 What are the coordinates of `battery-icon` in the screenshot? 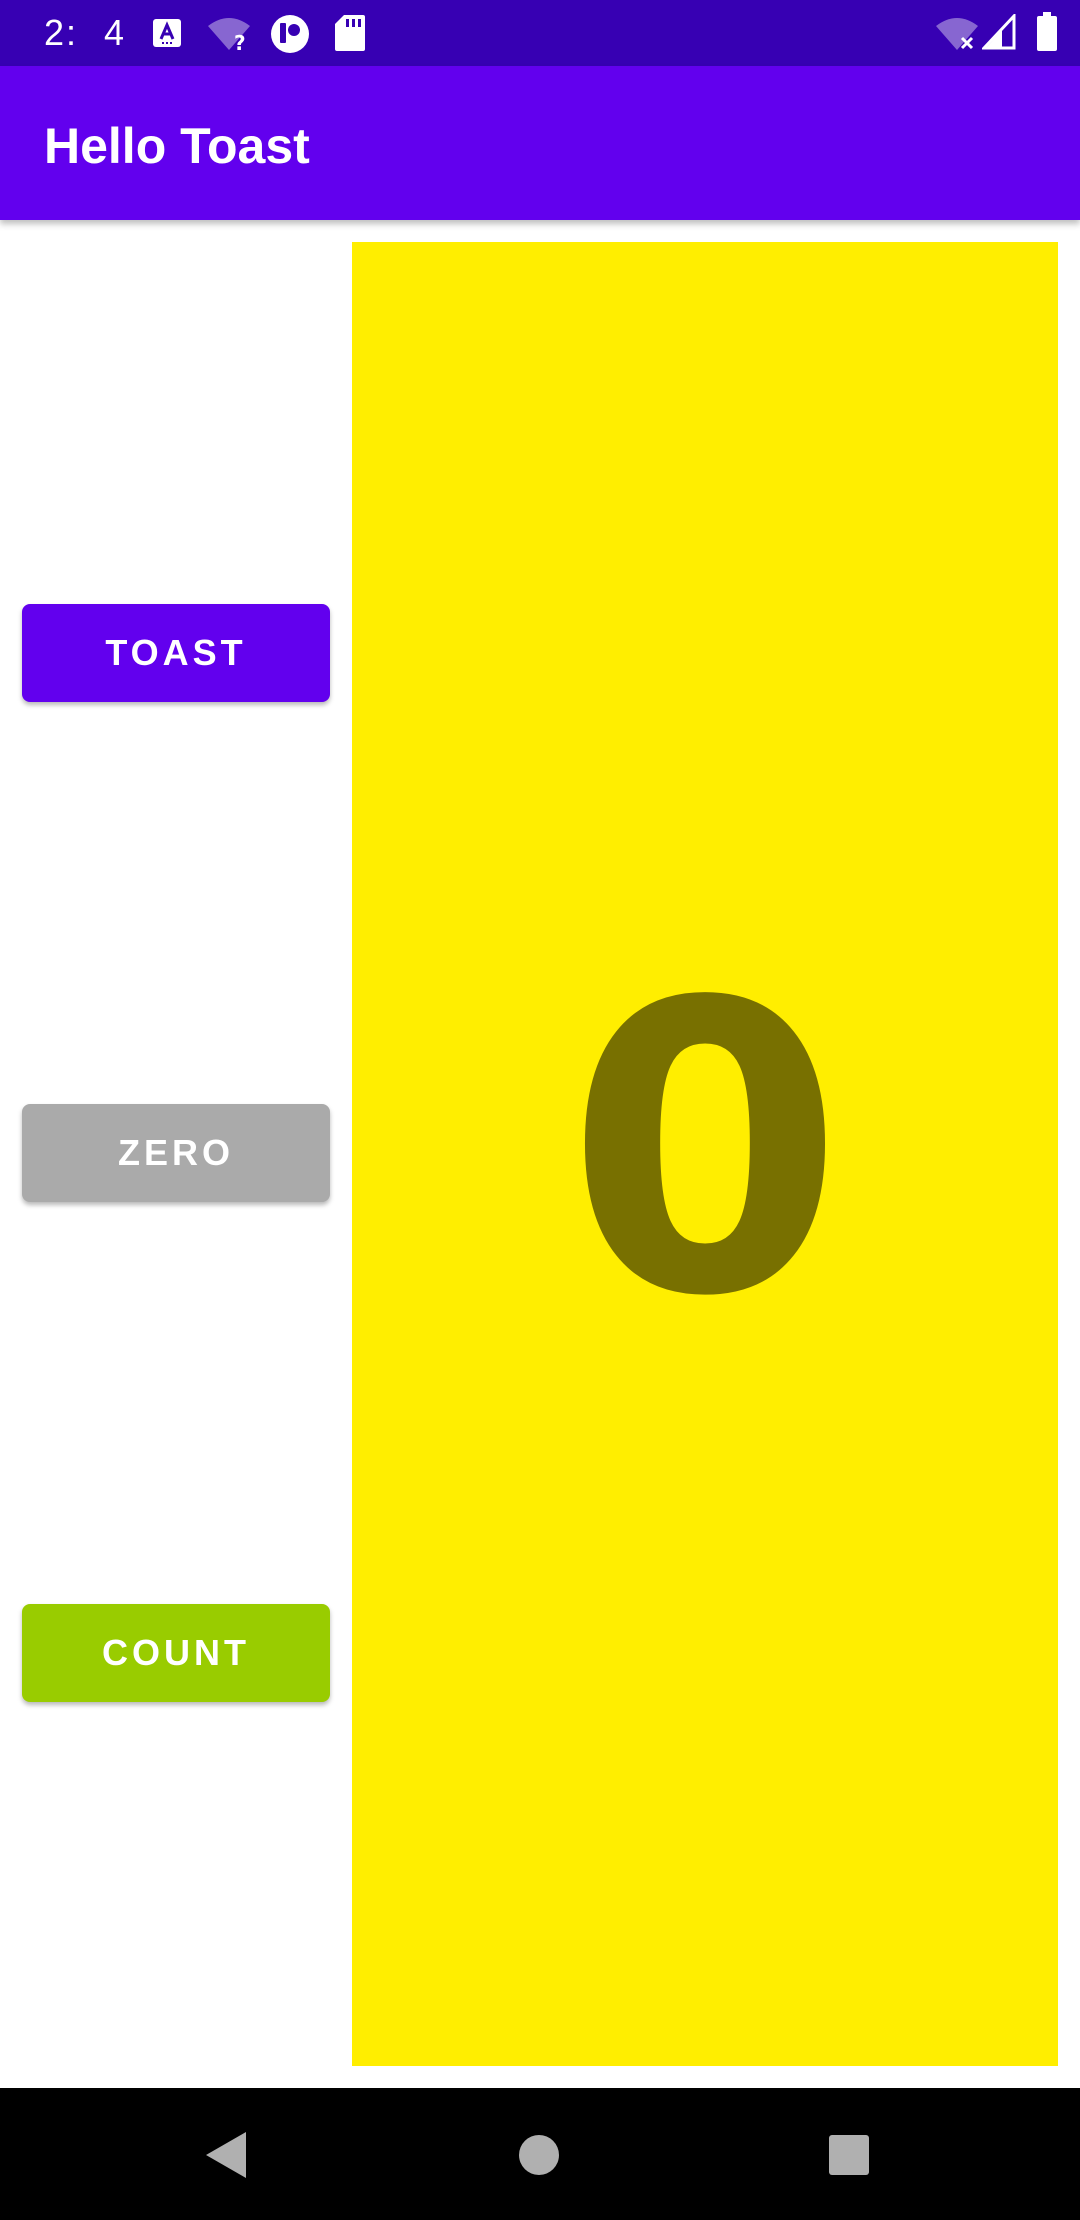 It's located at (1047, 31).